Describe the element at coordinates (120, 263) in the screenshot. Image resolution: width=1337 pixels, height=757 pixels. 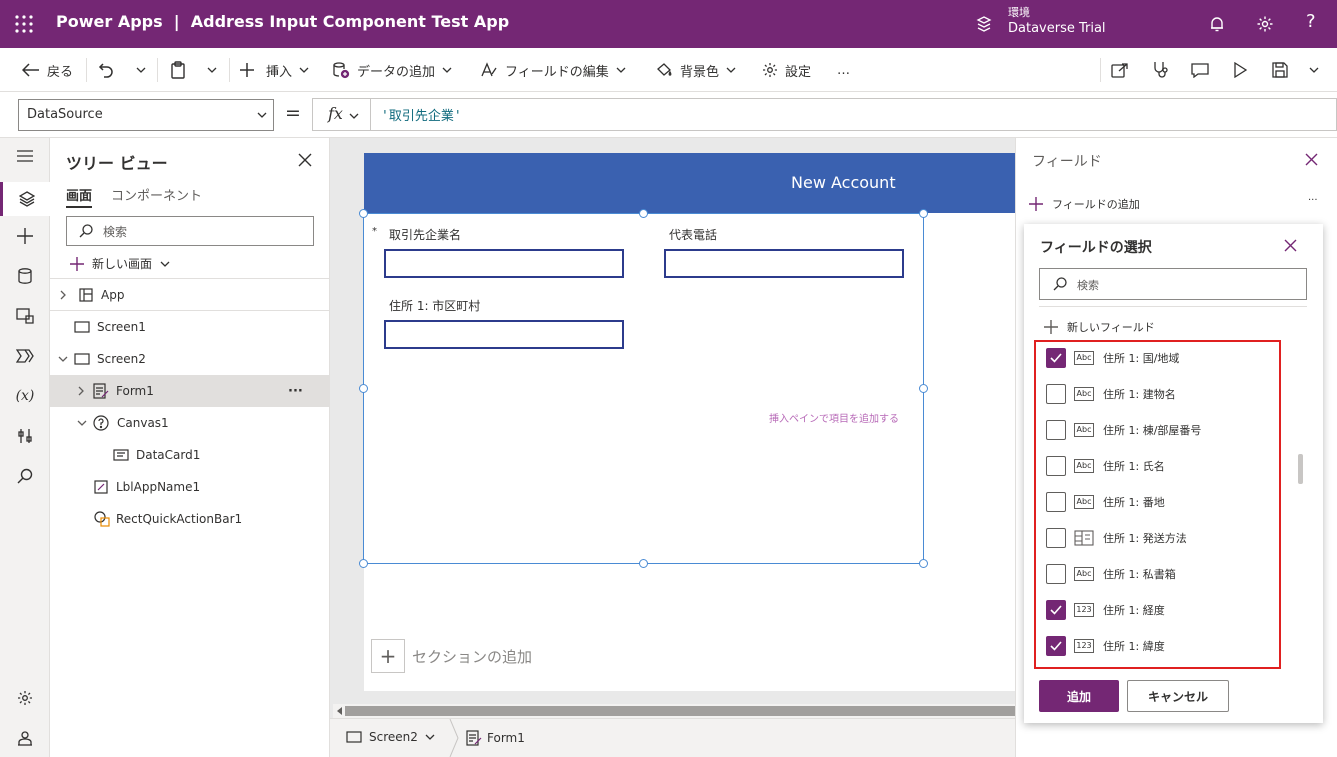
I see `new-screen-button: 新しい画面` at that location.